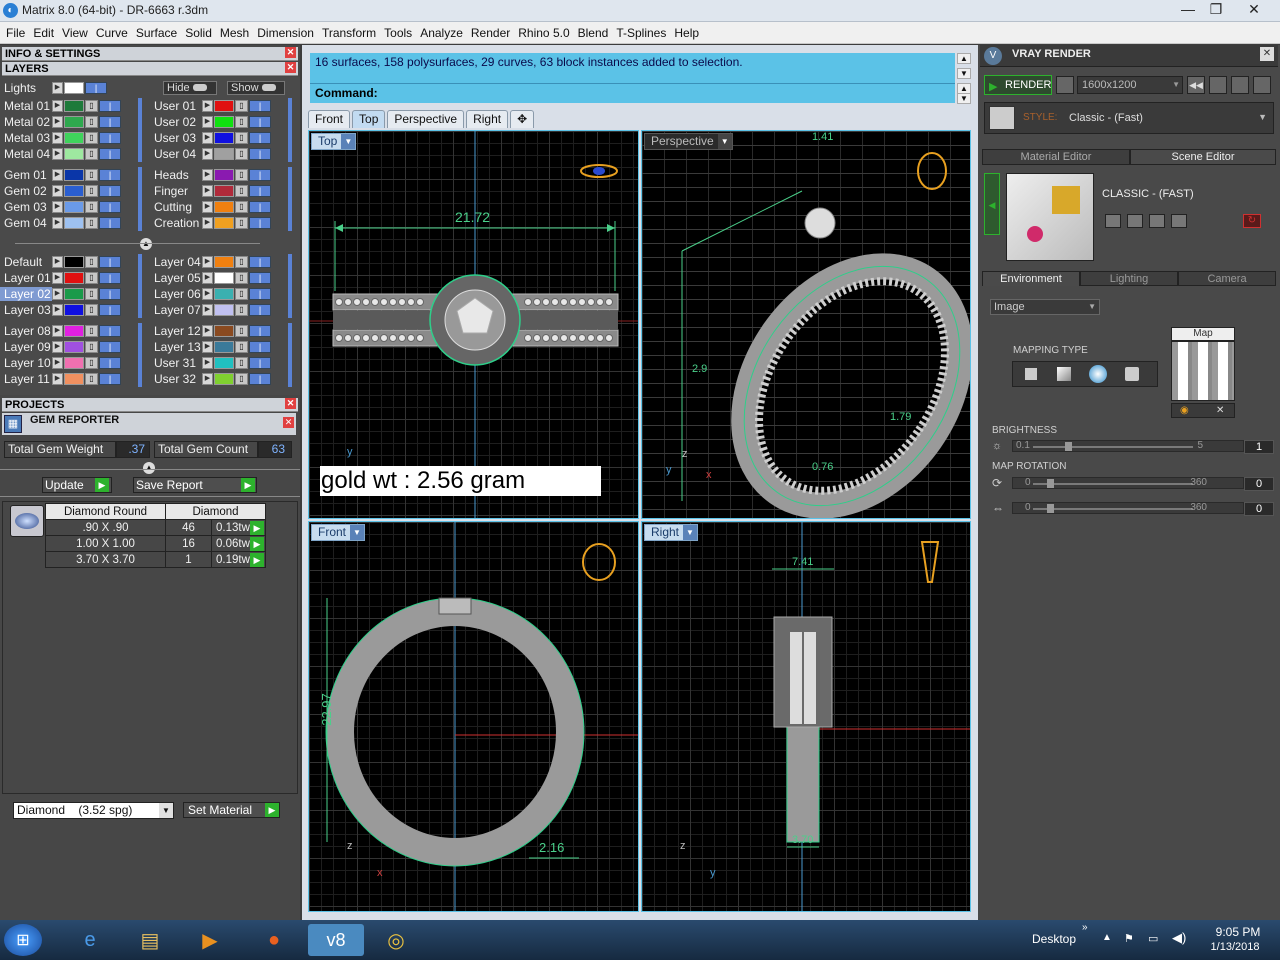 Image resolution: width=1280 pixels, height=960 pixels. What do you see at coordinates (176, 175) in the screenshot?
I see `layer-name: Heads` at bounding box center [176, 175].